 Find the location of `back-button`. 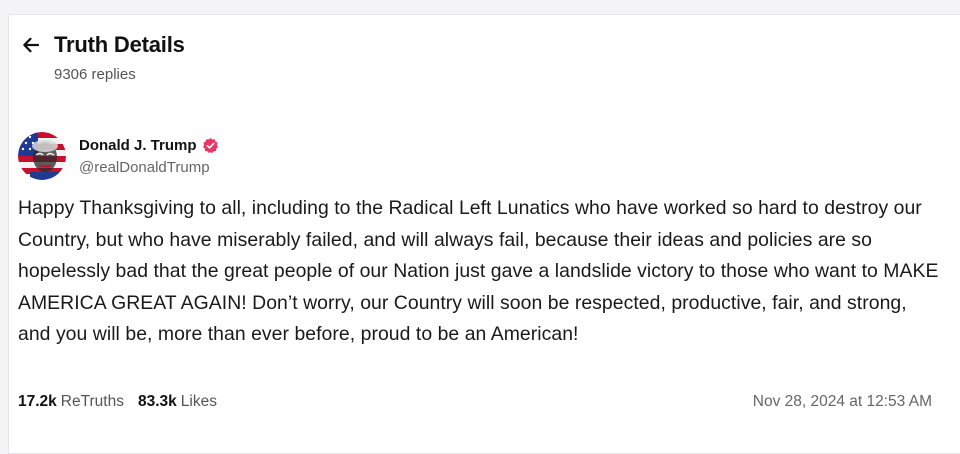

back-button is located at coordinates (31, 45).